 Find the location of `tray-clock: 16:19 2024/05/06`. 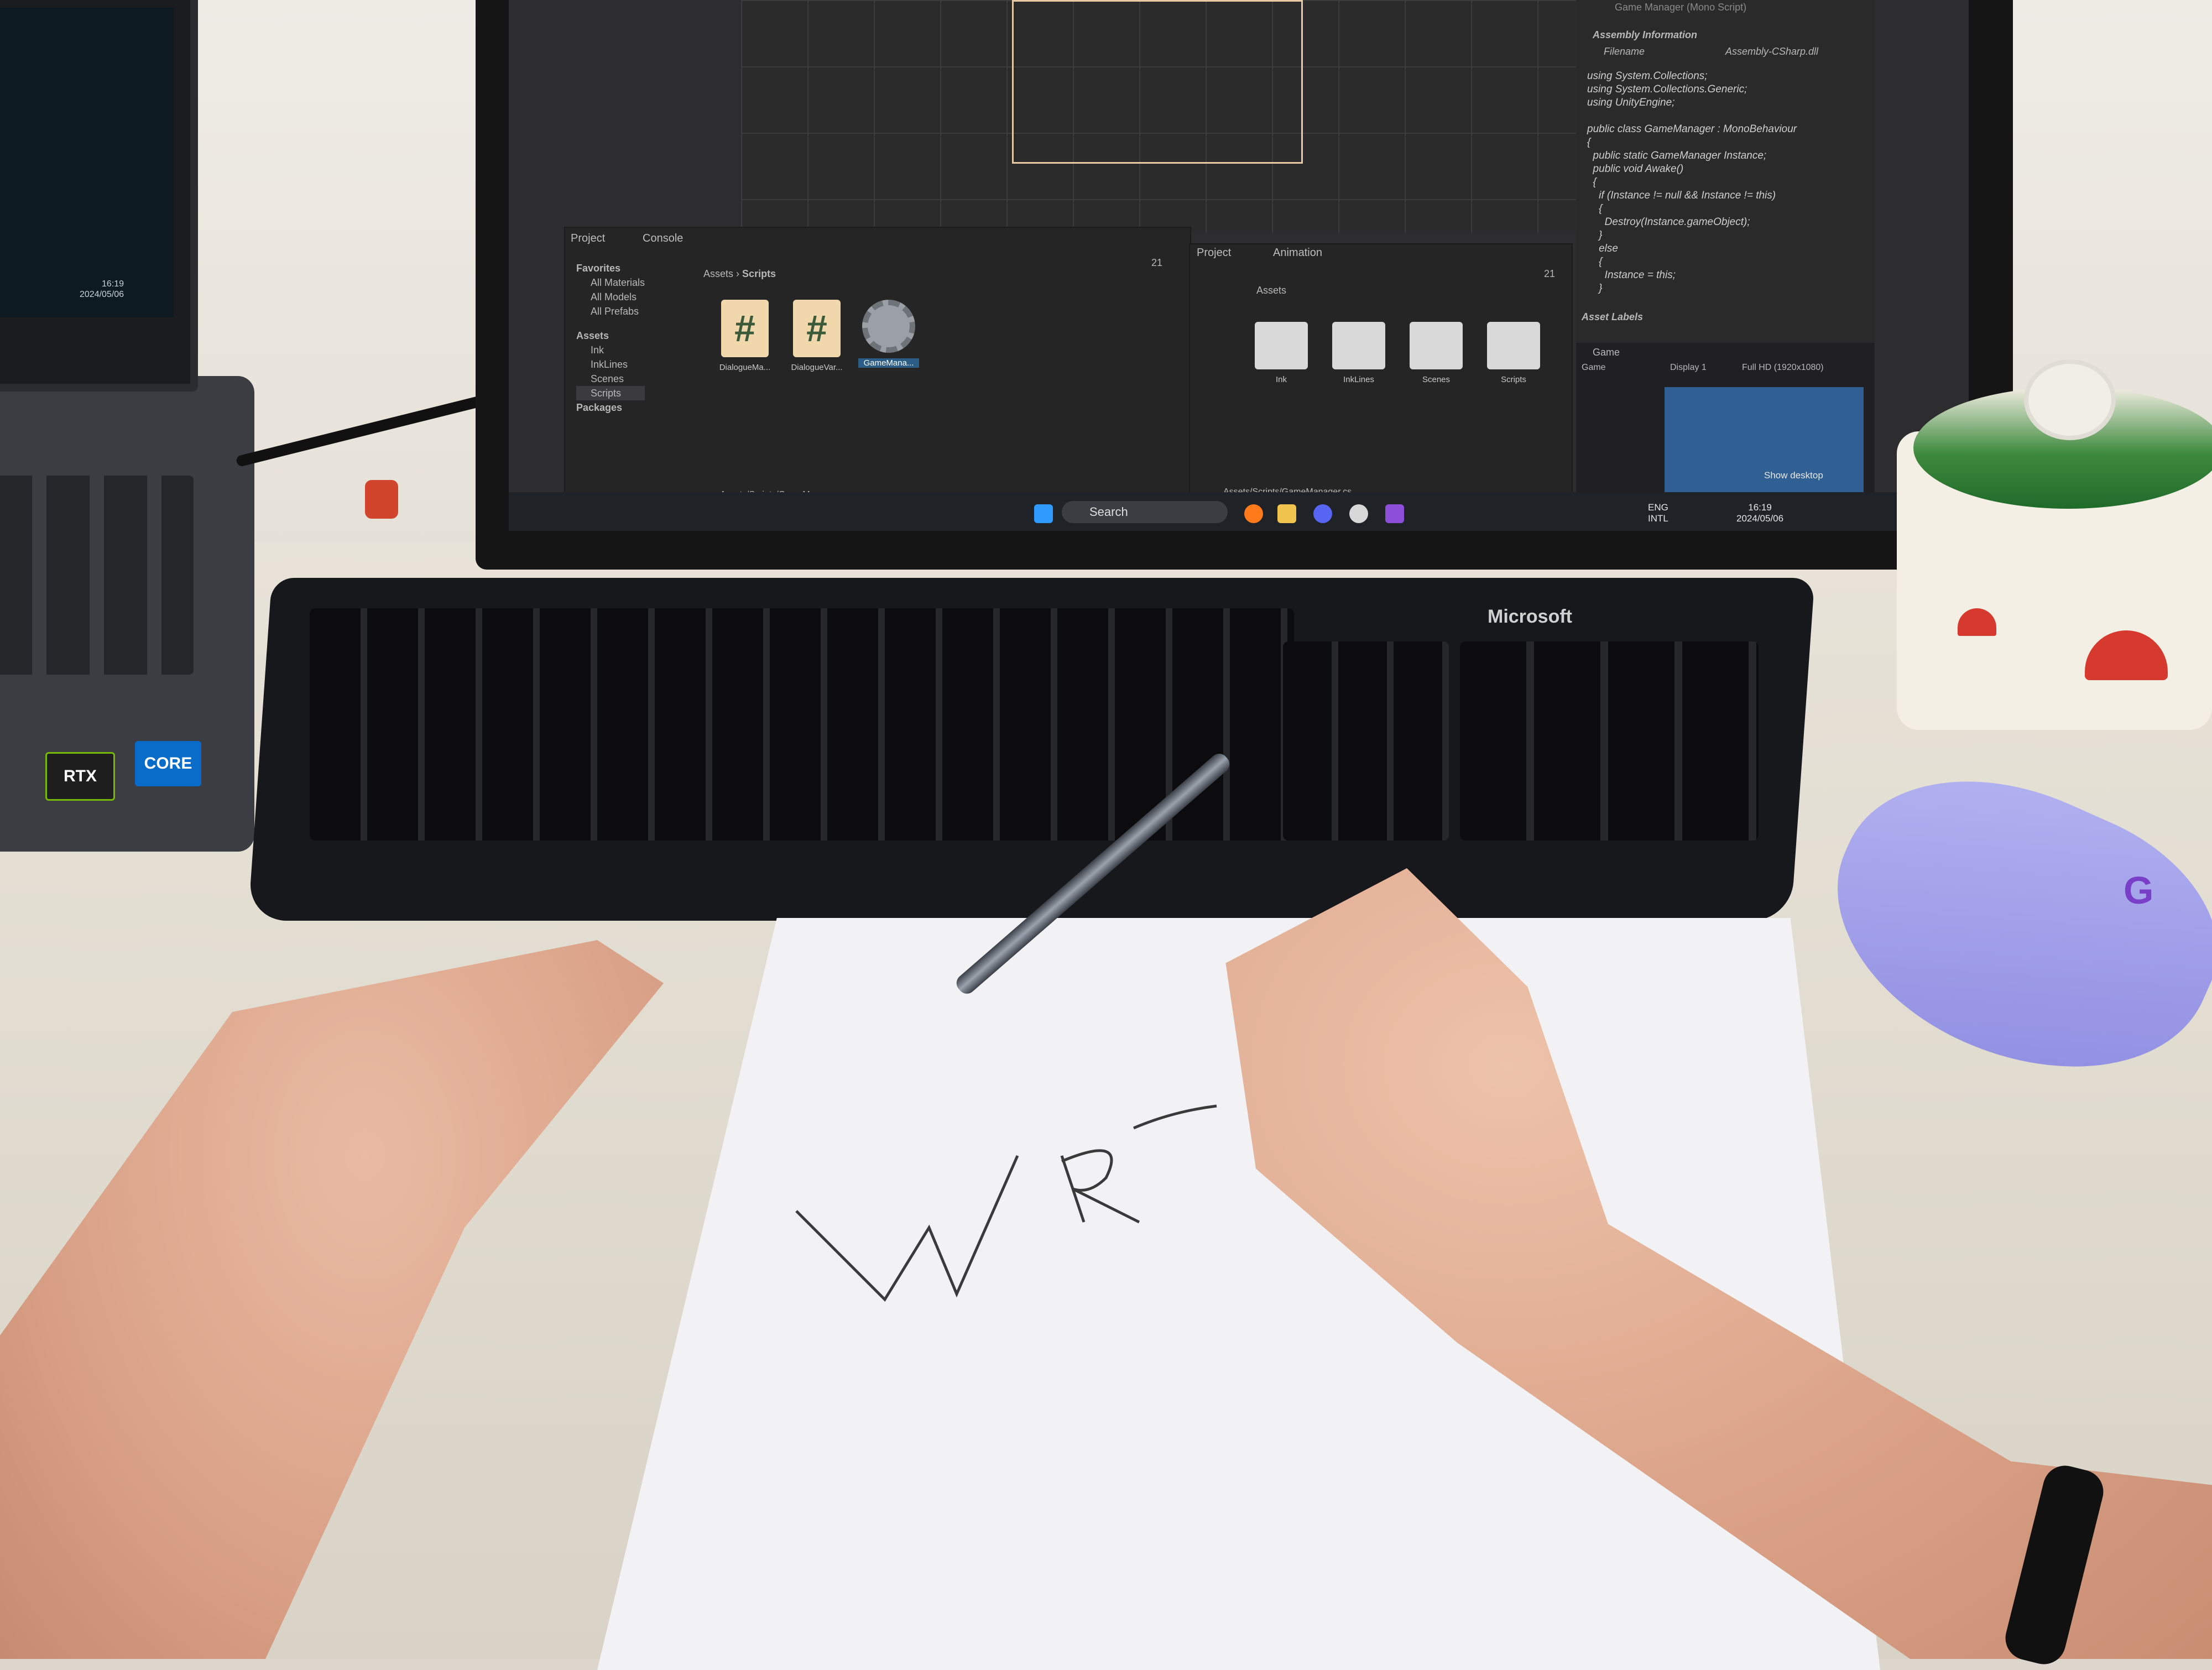

tray-clock: 16:19 2024/05/06 is located at coordinates (1760, 513).